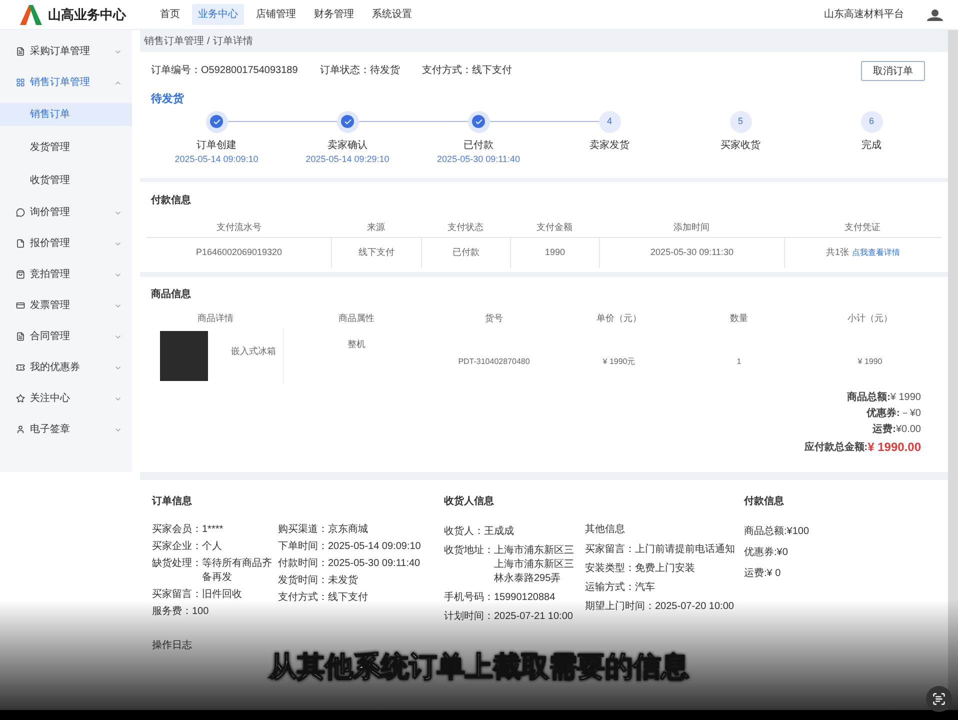 Image resolution: width=958 pixels, height=720 pixels. Describe the element at coordinates (894, 447) in the screenshot. I see `total-value: ¥ 1990.00` at that location.